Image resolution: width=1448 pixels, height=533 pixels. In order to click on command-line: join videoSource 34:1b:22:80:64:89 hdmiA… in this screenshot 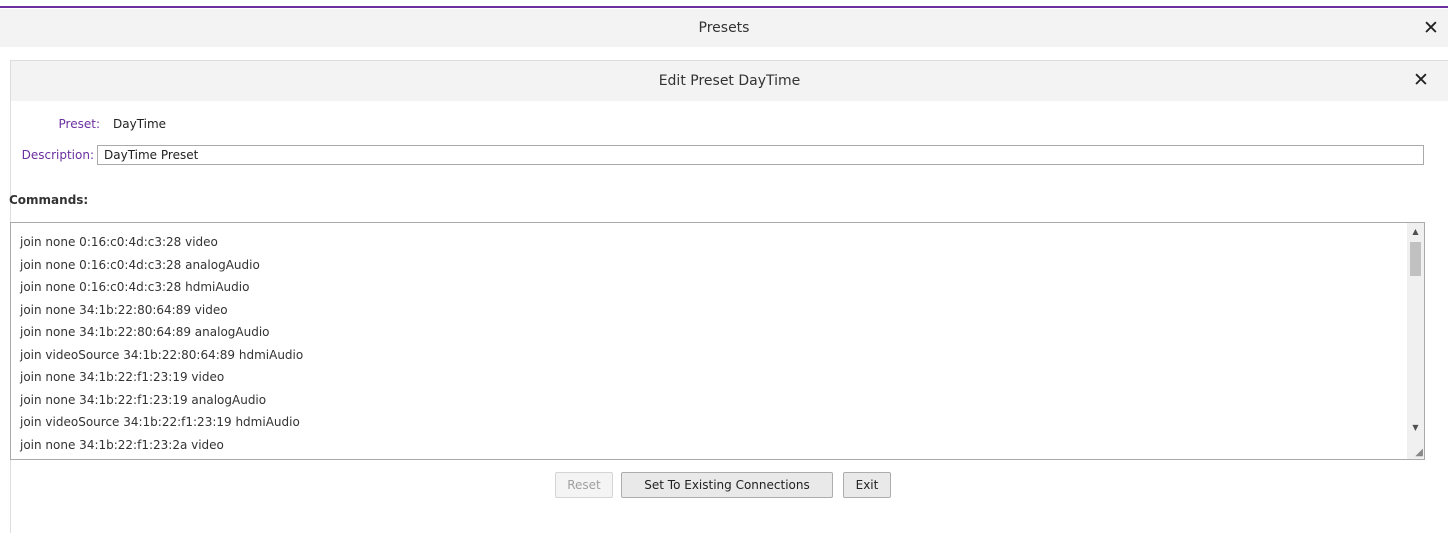, I will do `click(162, 354)`.